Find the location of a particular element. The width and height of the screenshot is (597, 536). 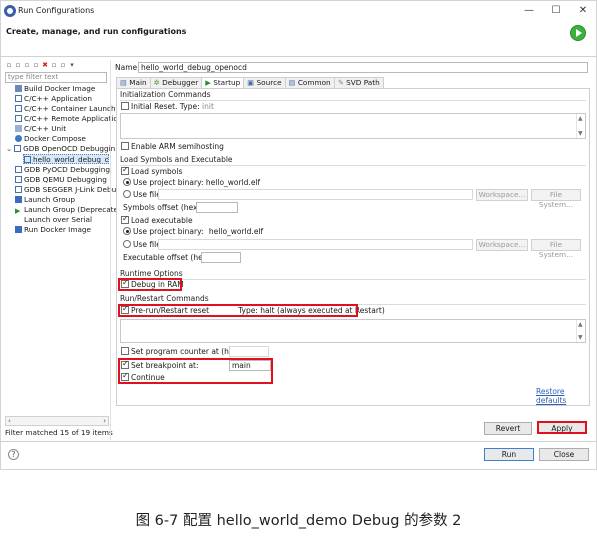

tree-item: C/C++ Container Launche is located at coordinates (67, 109).